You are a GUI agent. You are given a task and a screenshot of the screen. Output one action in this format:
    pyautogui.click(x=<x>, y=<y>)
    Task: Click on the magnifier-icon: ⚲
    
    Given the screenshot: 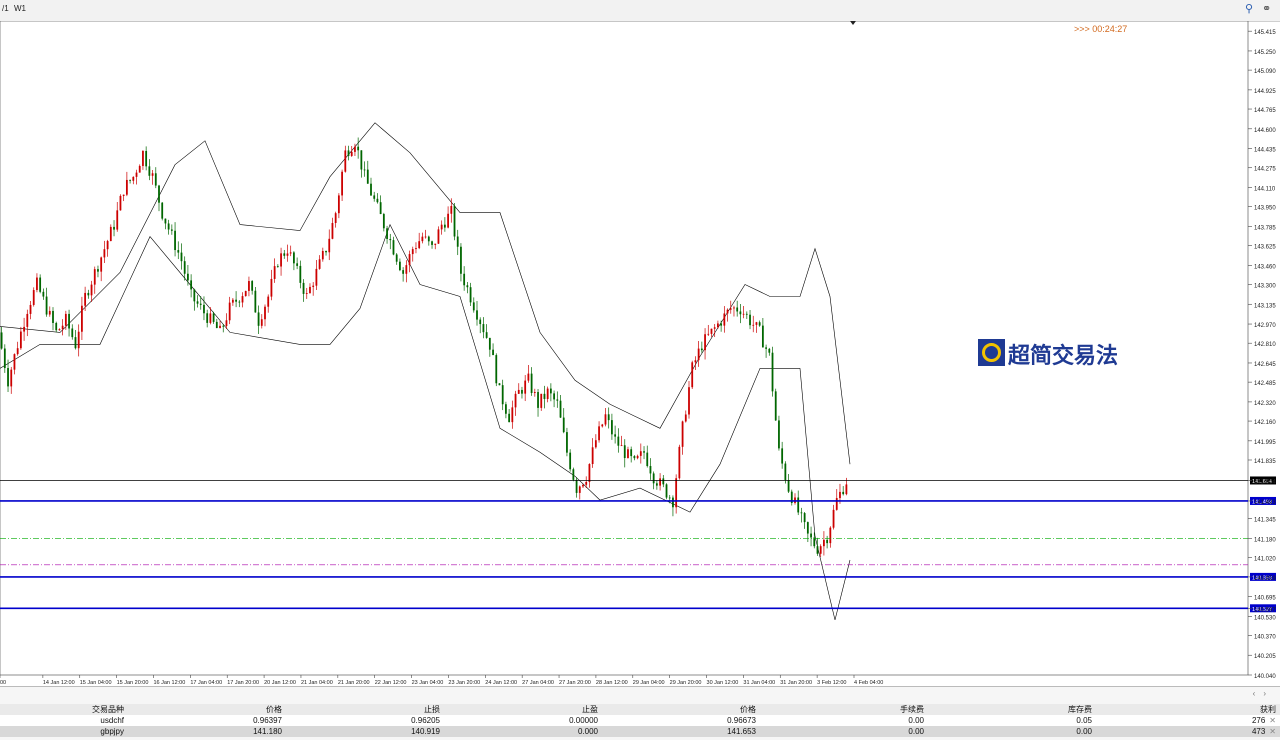 What is the action you would take?
    pyautogui.click(x=1249, y=8)
    